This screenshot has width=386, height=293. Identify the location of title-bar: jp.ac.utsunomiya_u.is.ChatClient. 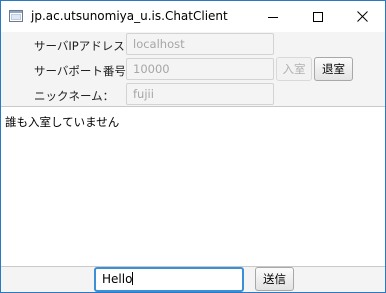
(193, 16).